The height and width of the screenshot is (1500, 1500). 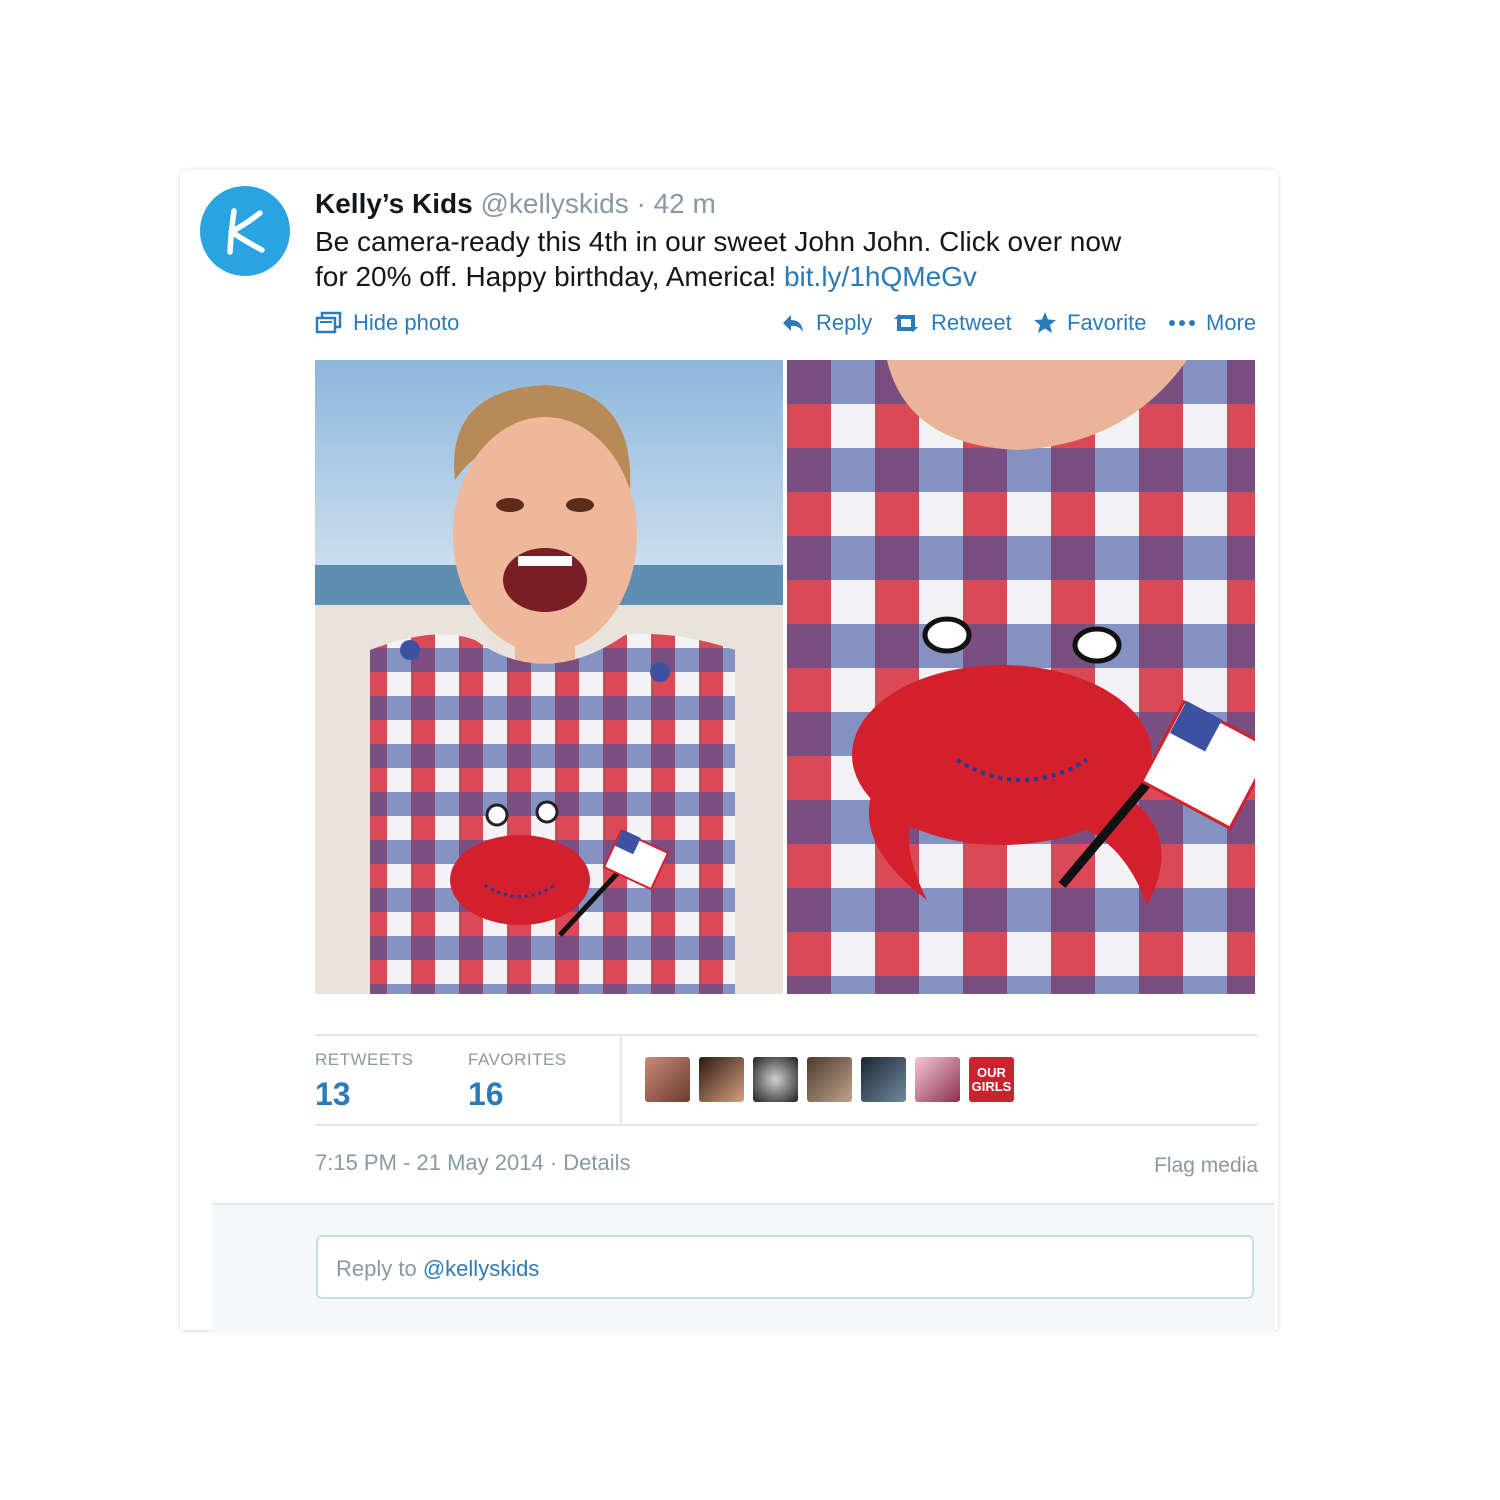 What do you see at coordinates (364, 1059) in the screenshot?
I see `retweets-label: RETWEETS` at bounding box center [364, 1059].